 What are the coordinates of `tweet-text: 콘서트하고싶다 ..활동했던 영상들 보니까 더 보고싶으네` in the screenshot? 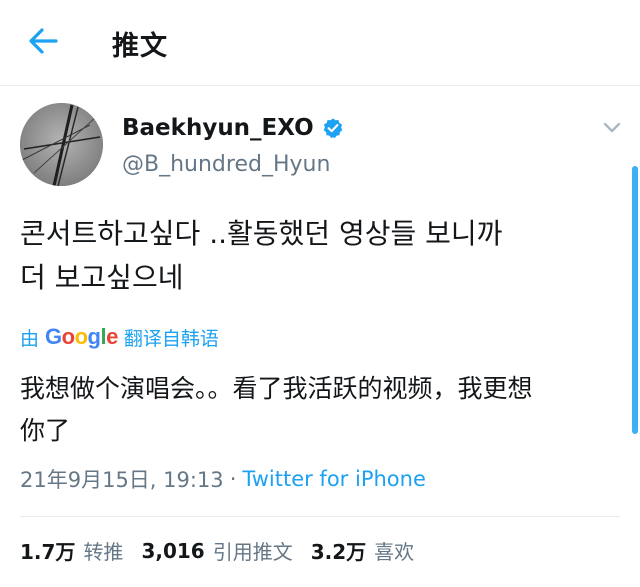 It's located at (320, 256).